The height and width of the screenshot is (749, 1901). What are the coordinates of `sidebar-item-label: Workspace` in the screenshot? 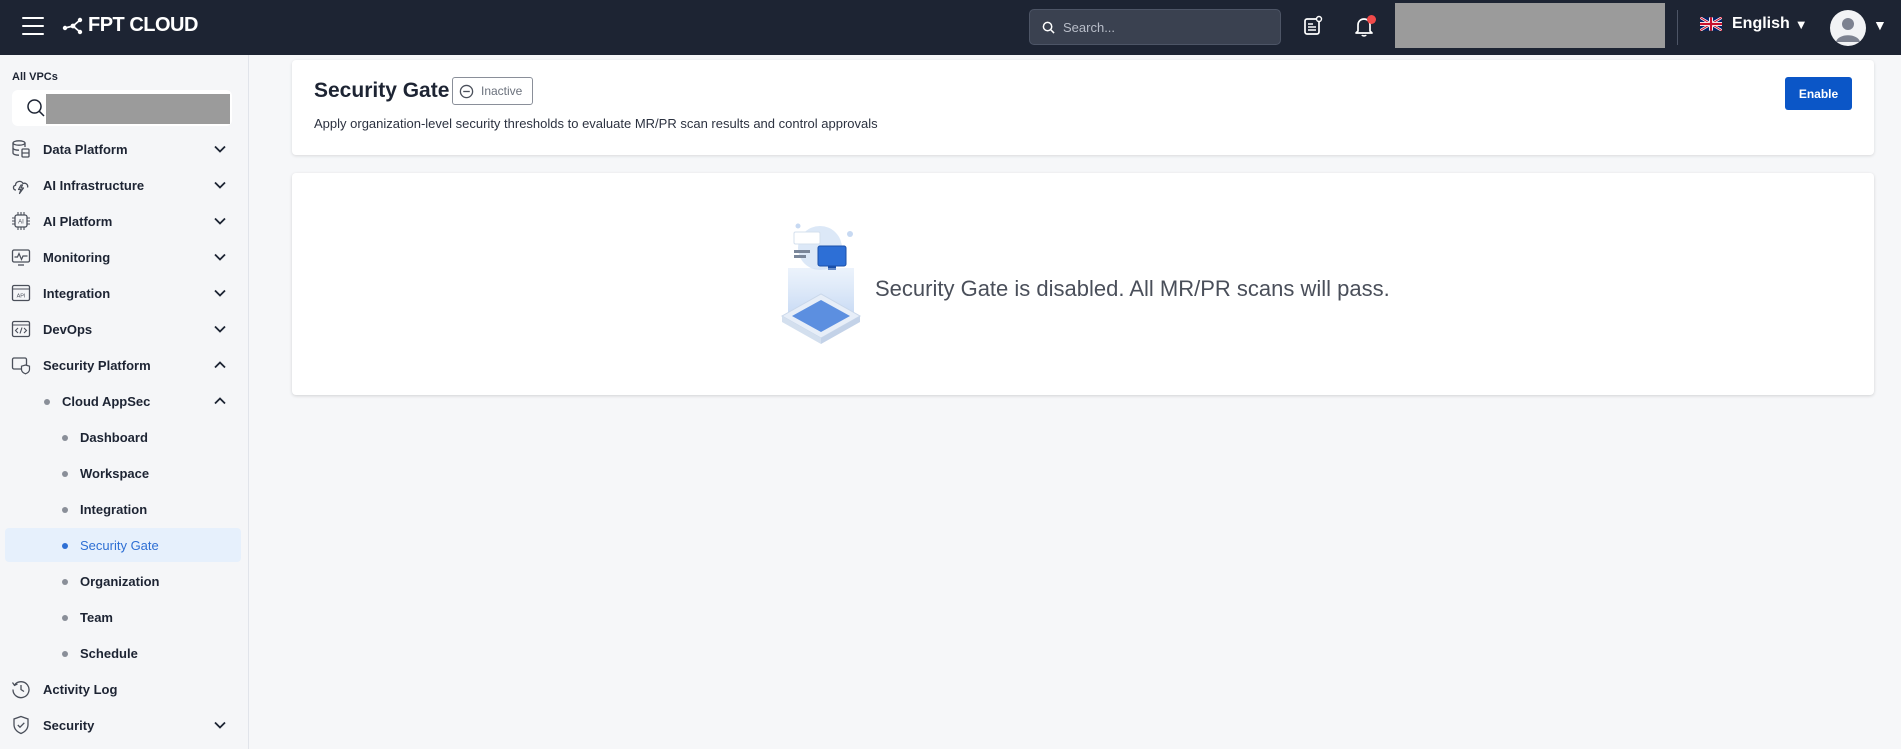 It's located at (115, 473).